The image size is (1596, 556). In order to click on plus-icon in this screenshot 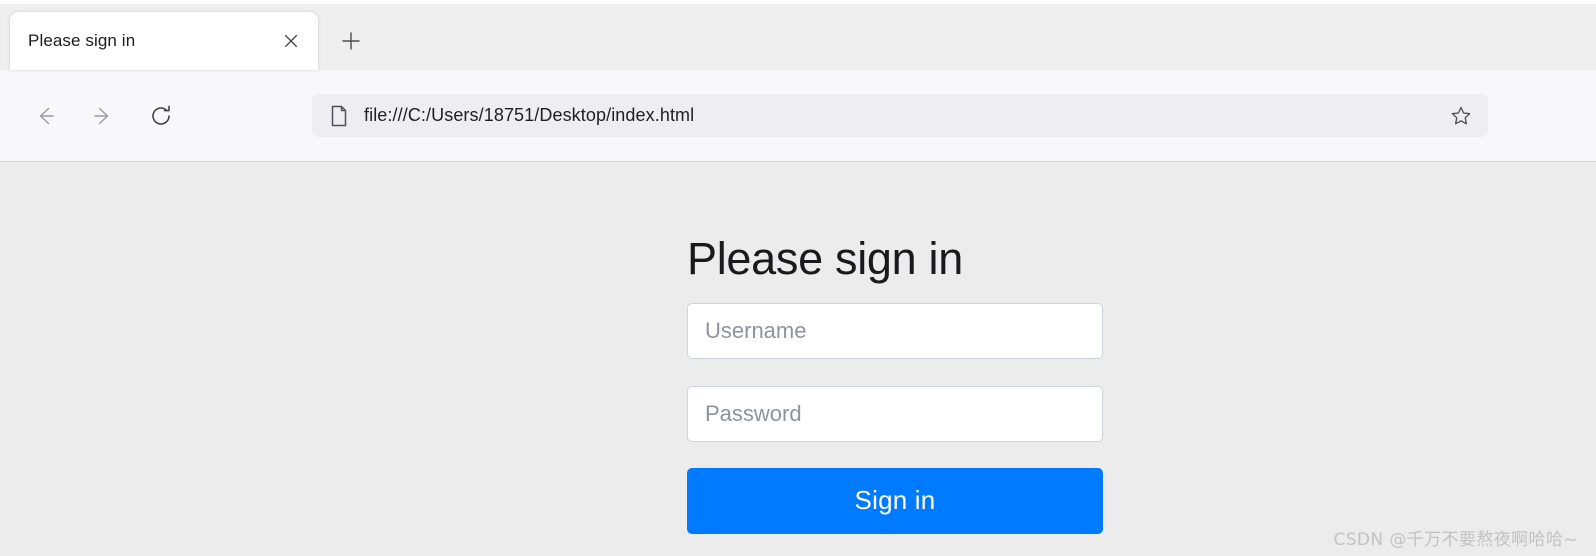, I will do `click(351, 41)`.